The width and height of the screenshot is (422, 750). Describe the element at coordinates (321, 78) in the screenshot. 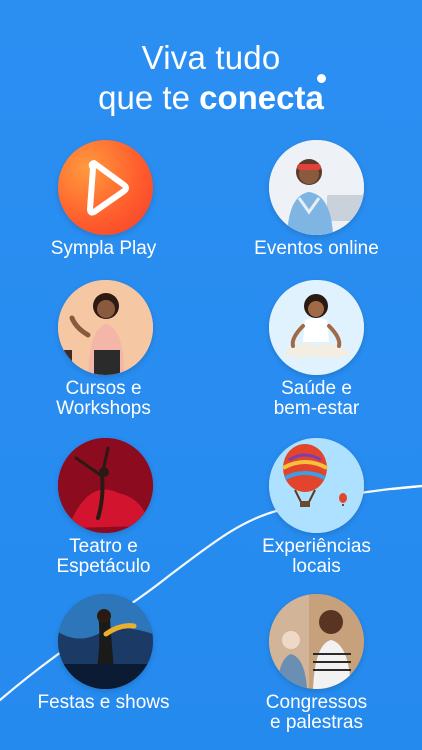

I see `brand-dot-icon` at that location.